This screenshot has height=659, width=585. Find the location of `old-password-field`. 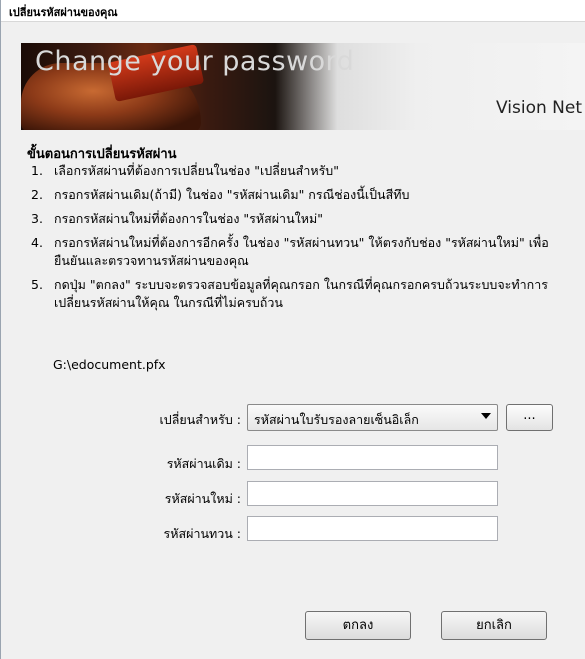

old-password-field is located at coordinates (372, 457).